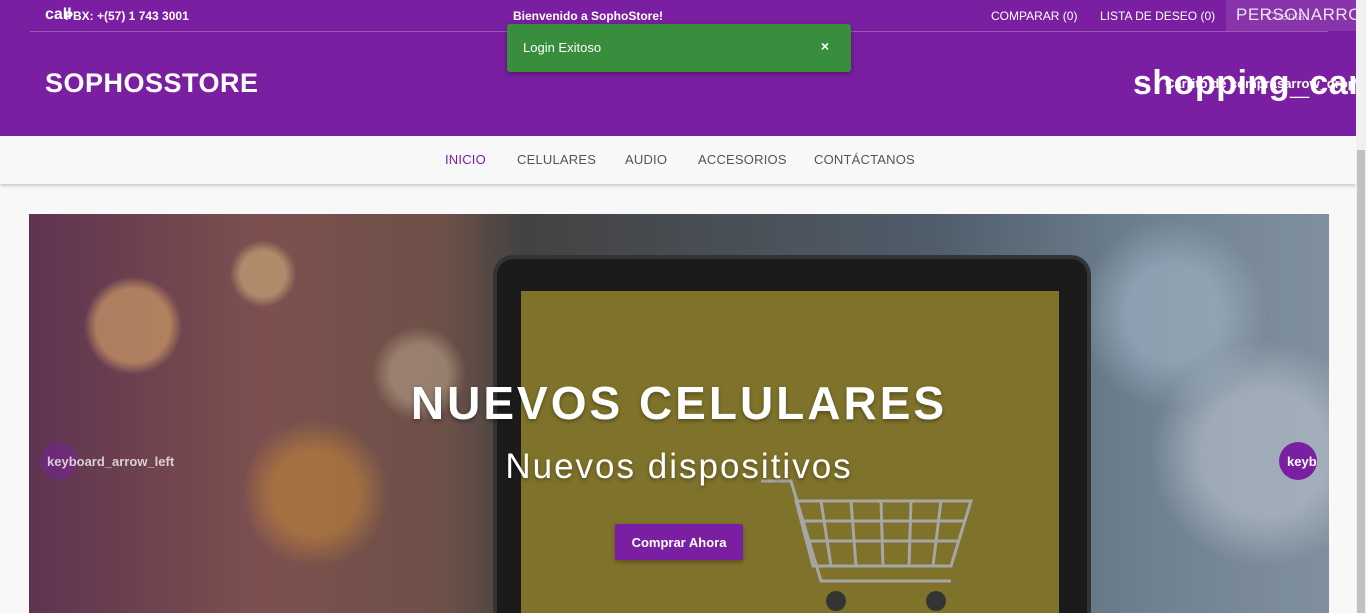  What do you see at coordinates (1260, 83) in the screenshot?
I see `cart-label: Carrito de comprasarrow_drop_down` at bounding box center [1260, 83].